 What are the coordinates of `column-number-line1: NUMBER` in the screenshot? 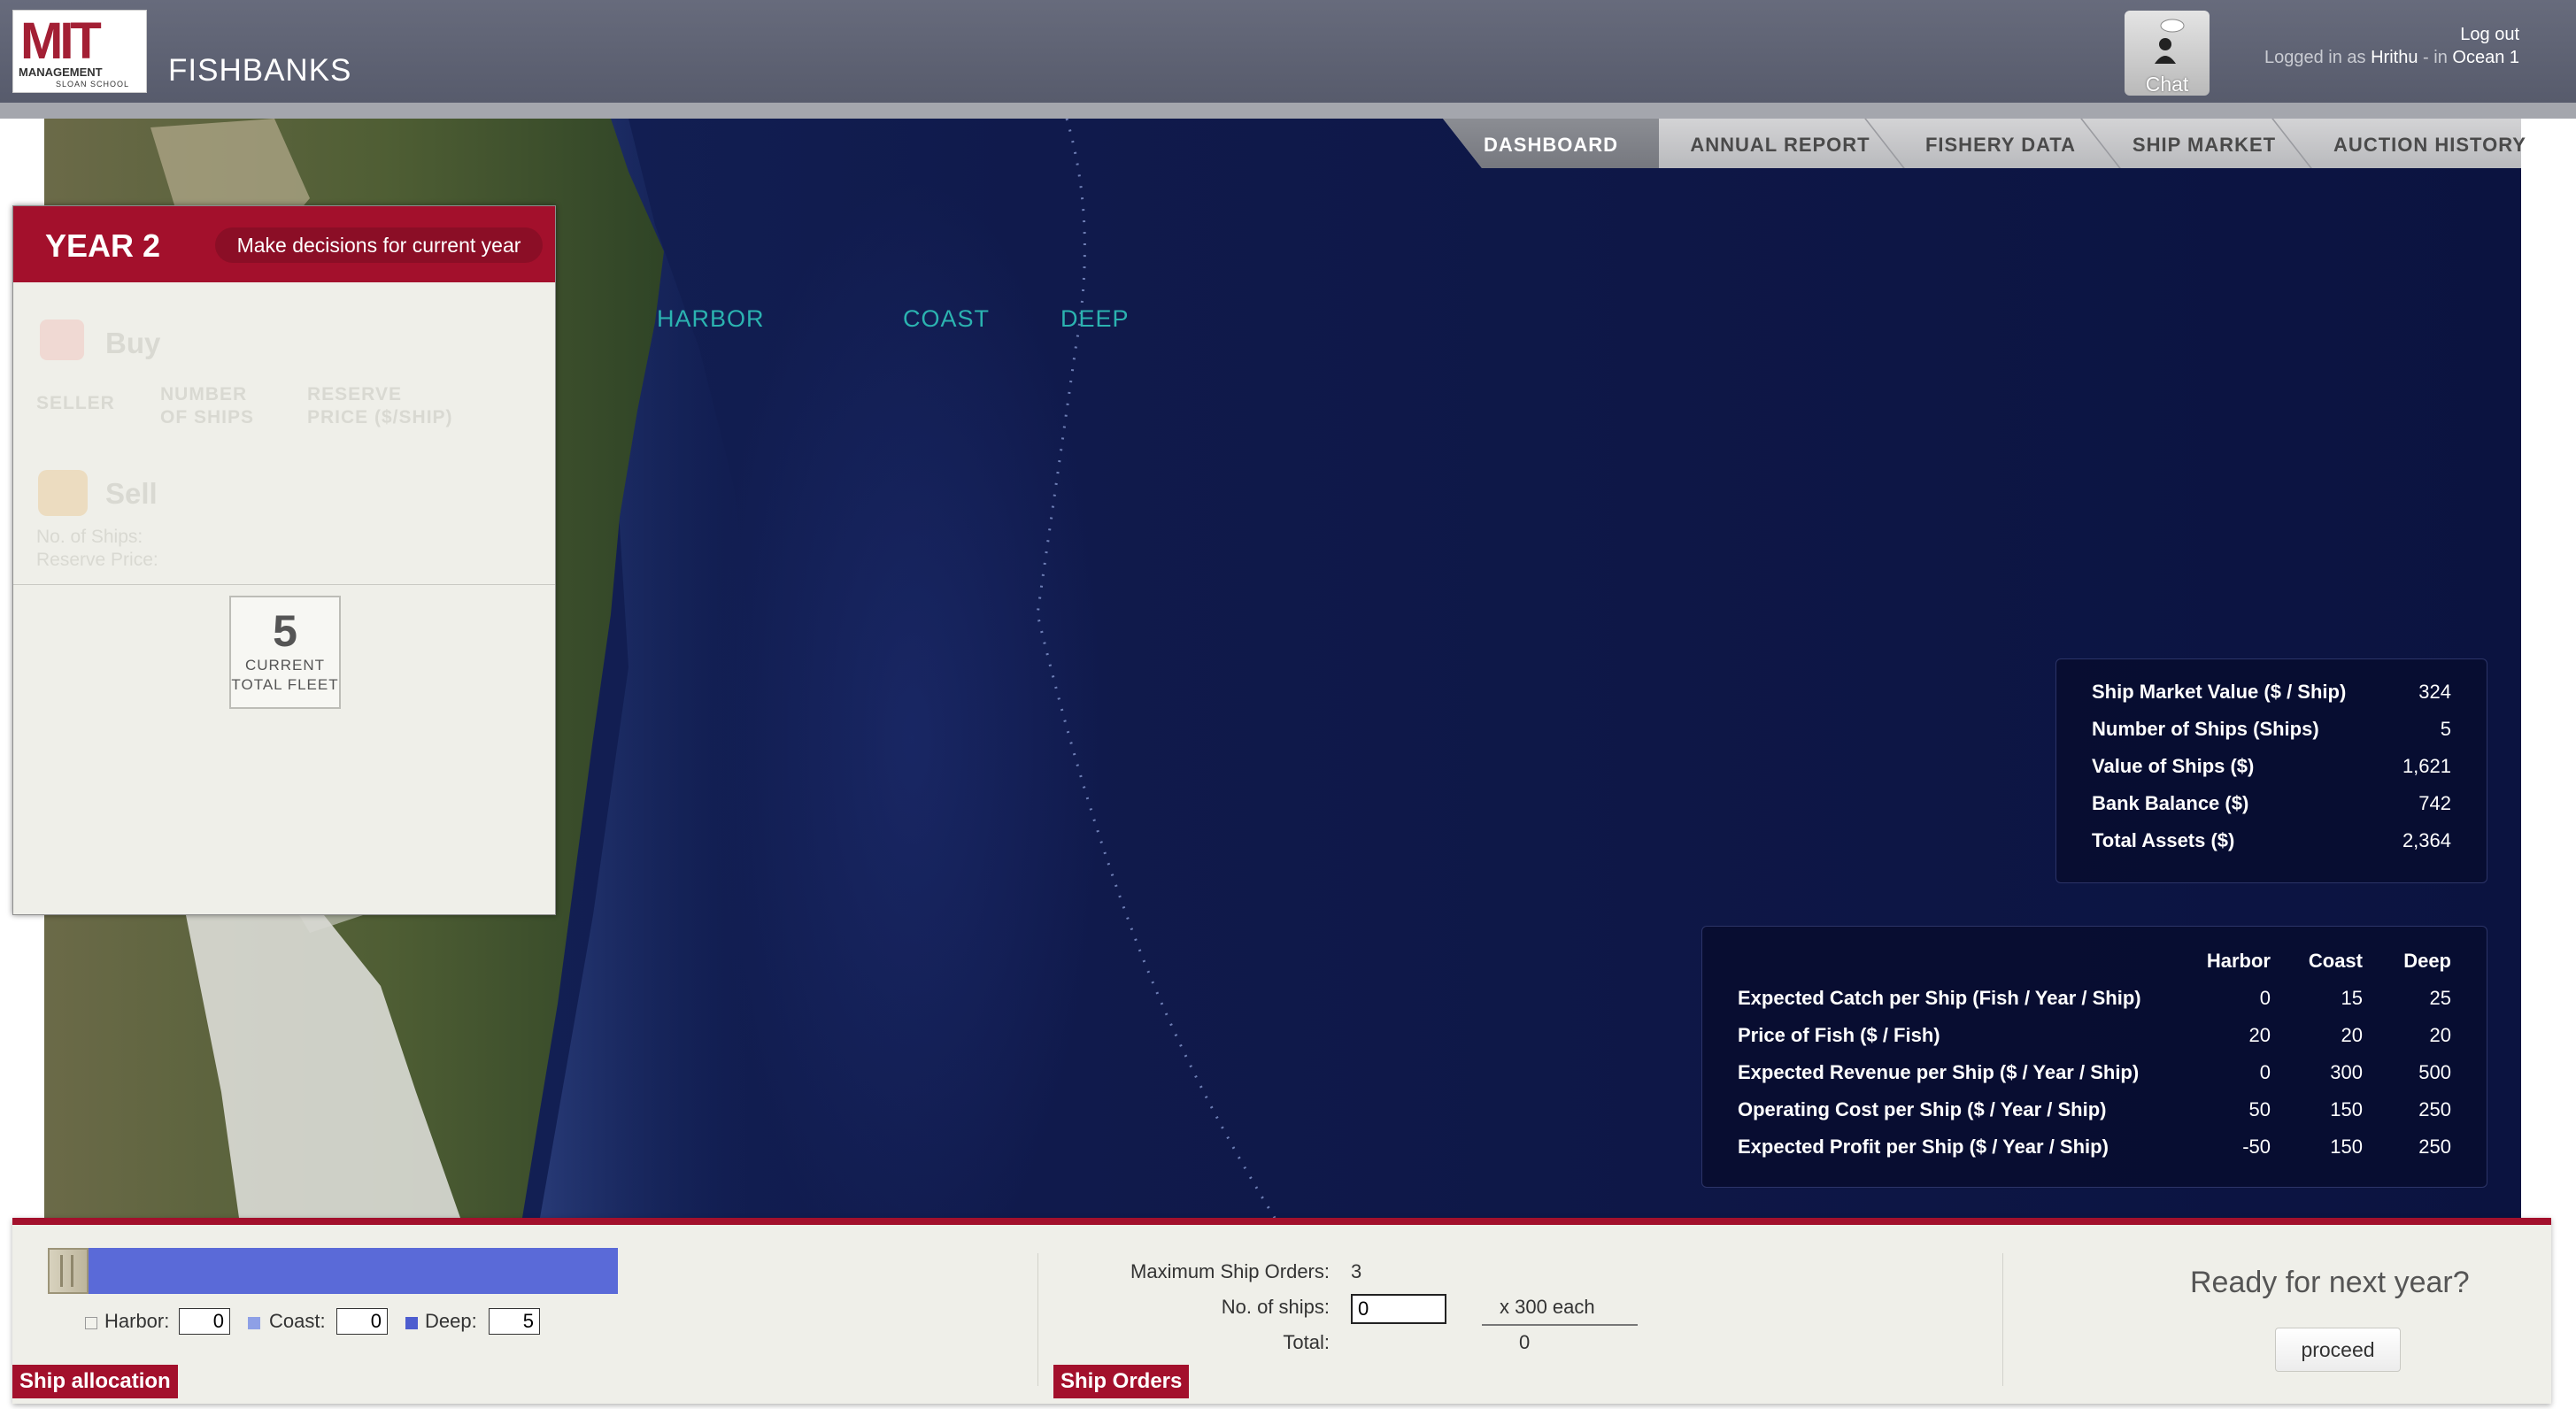 It's located at (204, 394).